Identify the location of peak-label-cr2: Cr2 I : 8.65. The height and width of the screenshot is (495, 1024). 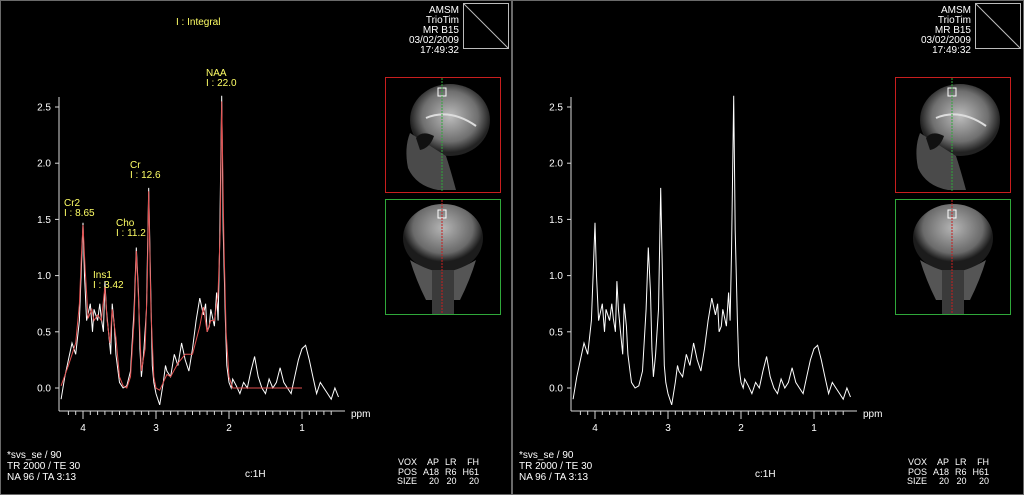
(79, 208).